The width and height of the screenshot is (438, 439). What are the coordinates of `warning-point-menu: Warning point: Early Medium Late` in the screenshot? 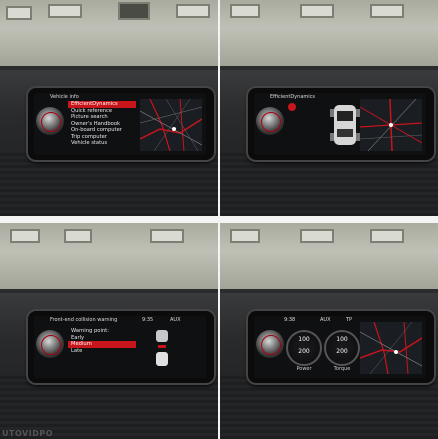 It's located at (102, 341).